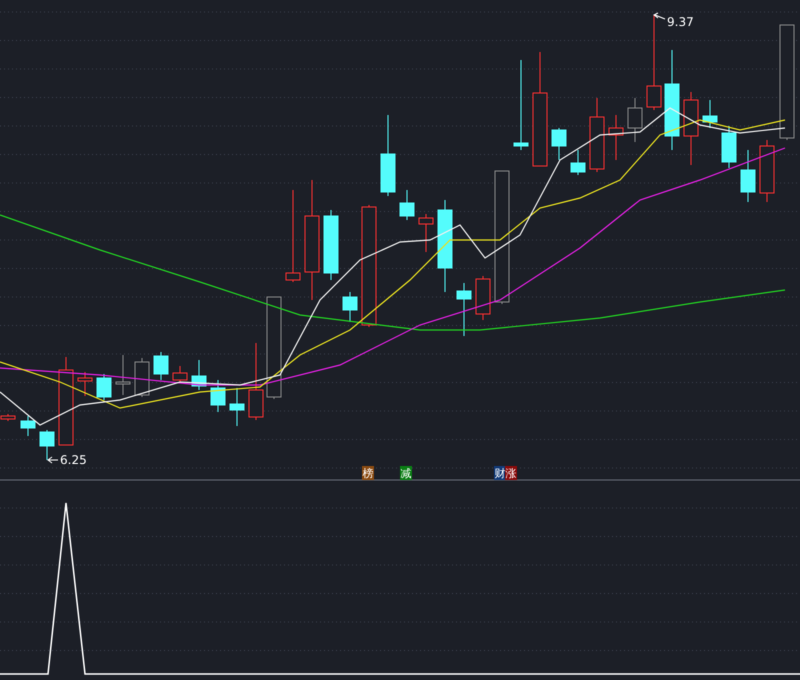 The height and width of the screenshot is (680, 800). I want to click on low-marker-arrow, so click(52, 460).